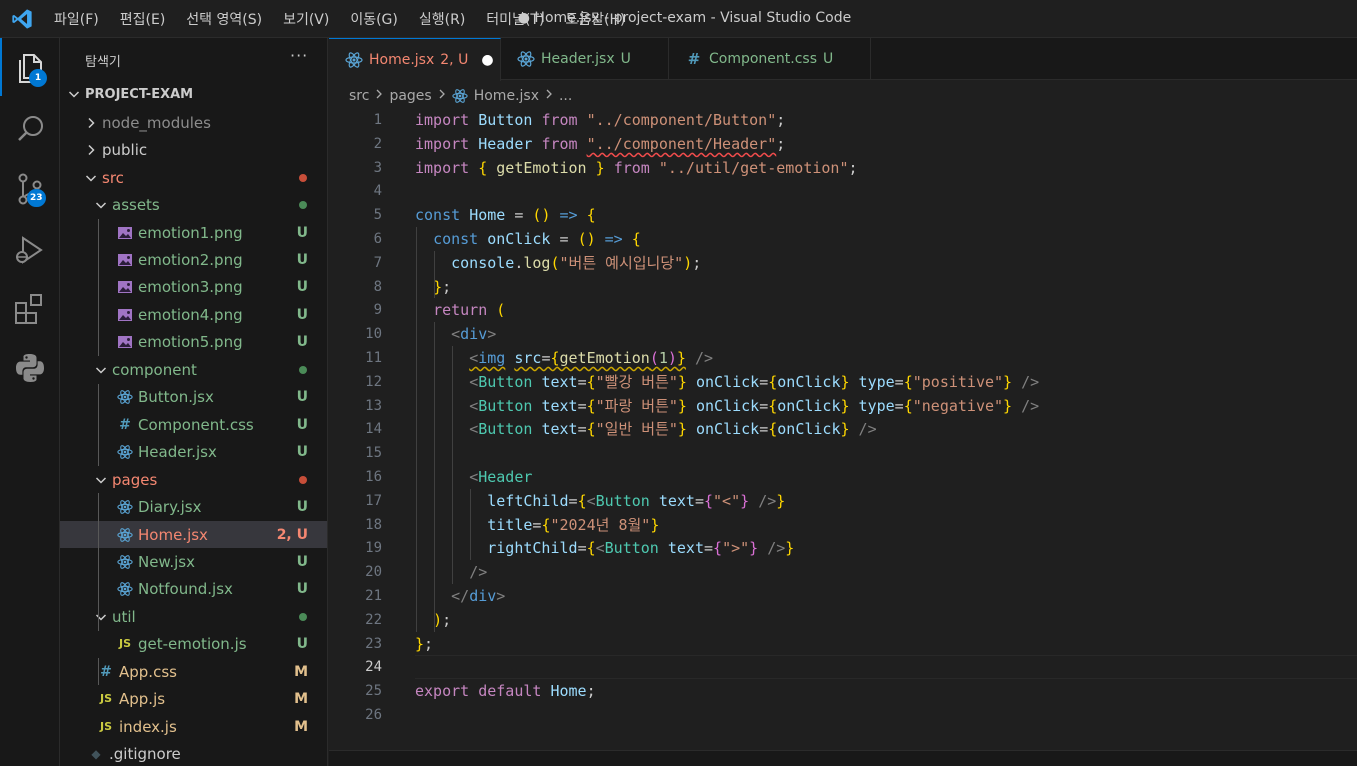 The width and height of the screenshot is (1357, 766). What do you see at coordinates (585, 59) in the screenshot?
I see `tab-header-jsx: Header.jsx U` at bounding box center [585, 59].